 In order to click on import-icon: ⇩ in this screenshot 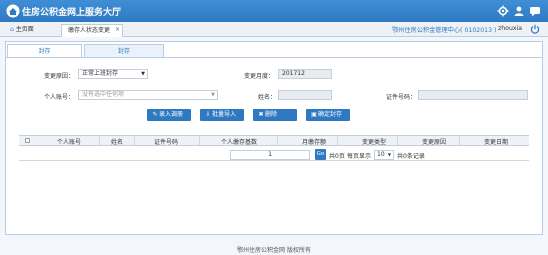, I will do `click(208, 114)`.